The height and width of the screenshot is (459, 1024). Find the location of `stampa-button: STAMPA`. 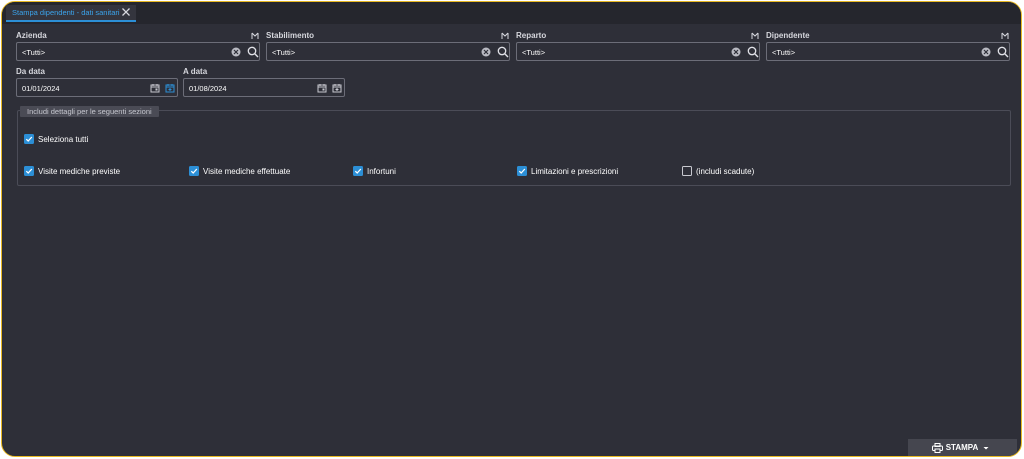

stampa-button: STAMPA is located at coordinates (962, 447).